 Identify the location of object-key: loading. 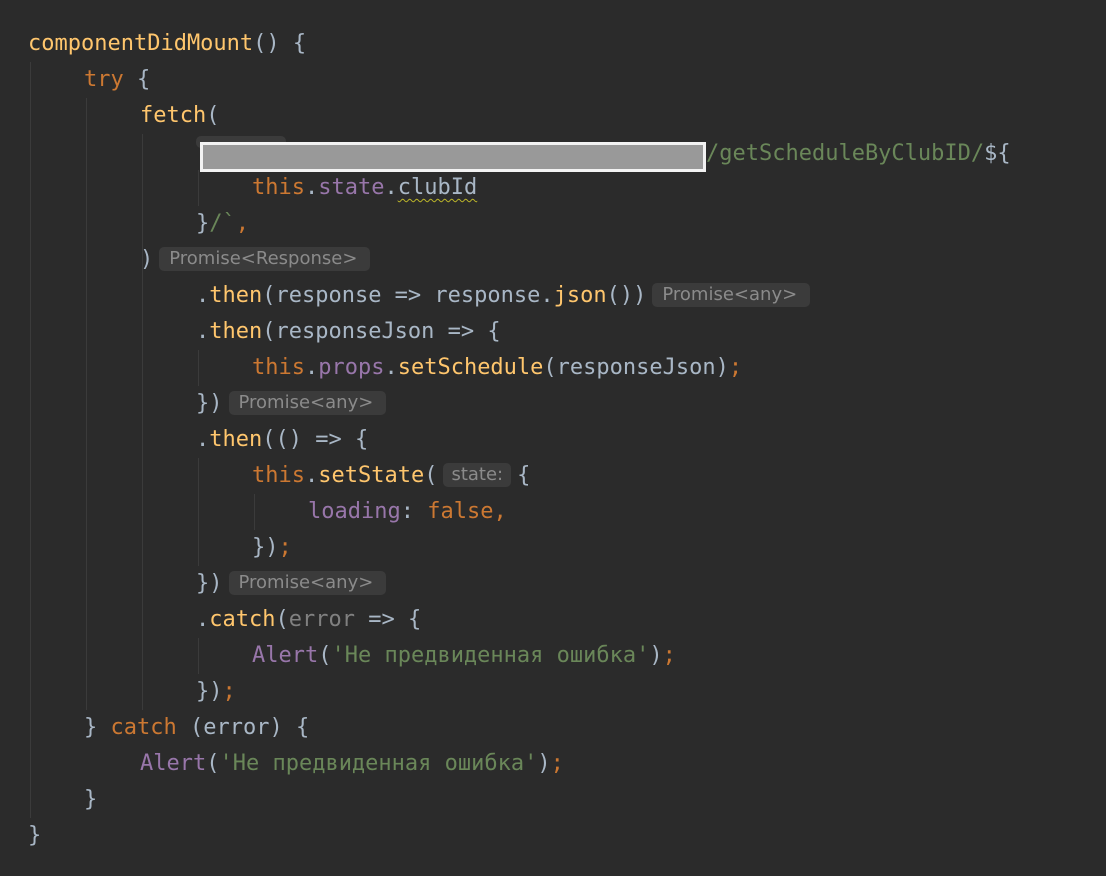
(354, 511).